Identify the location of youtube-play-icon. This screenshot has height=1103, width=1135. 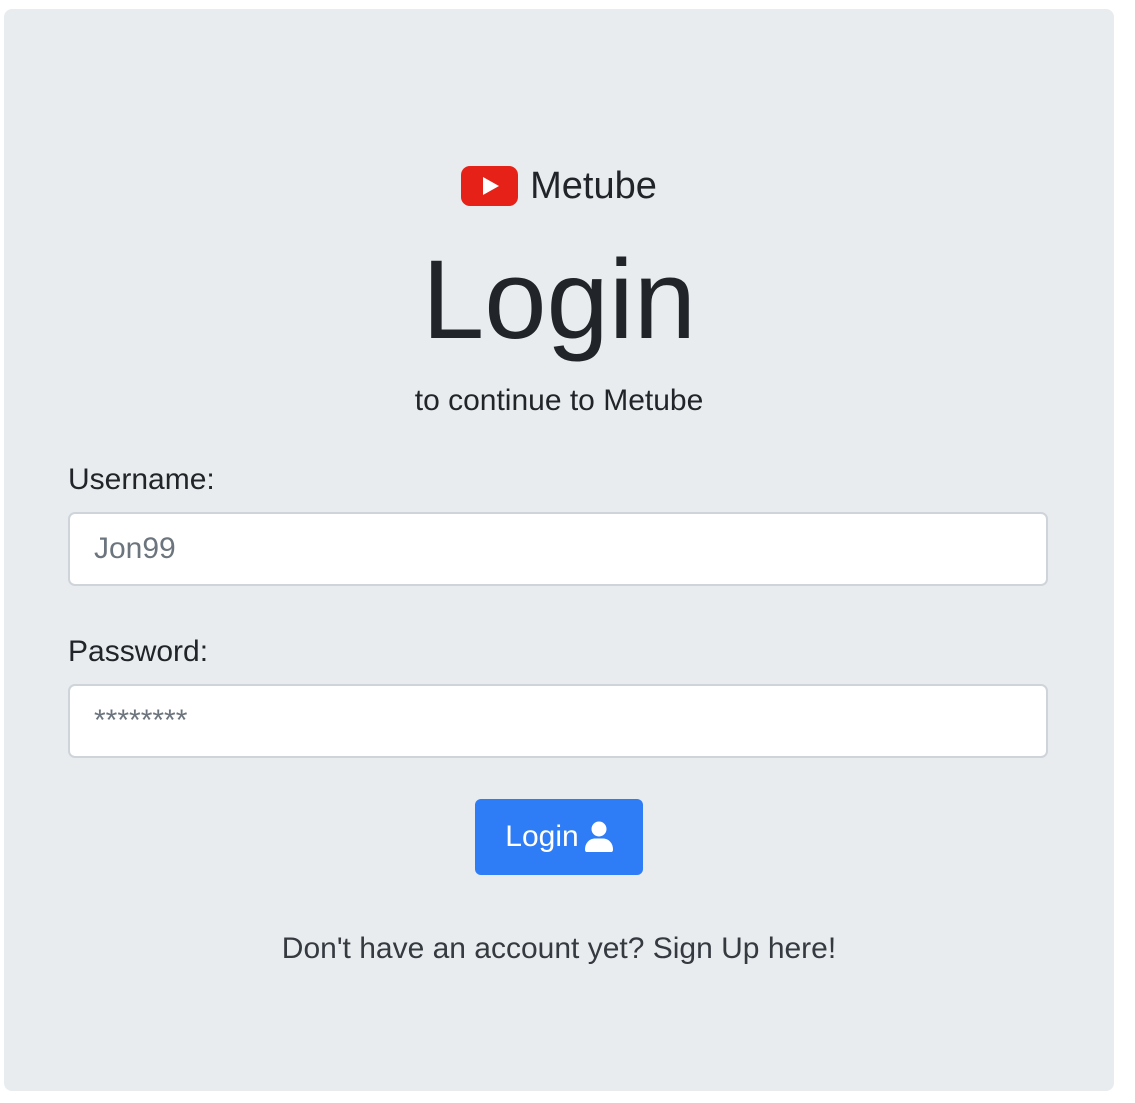
(490, 186).